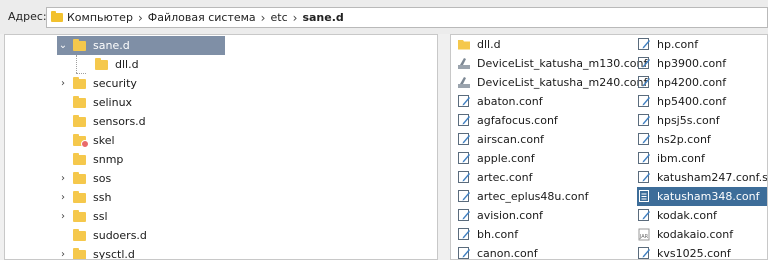 Image resolution: width=768 pixels, height=260 pixels. I want to click on file-name: hs2p.conf, so click(684, 139).